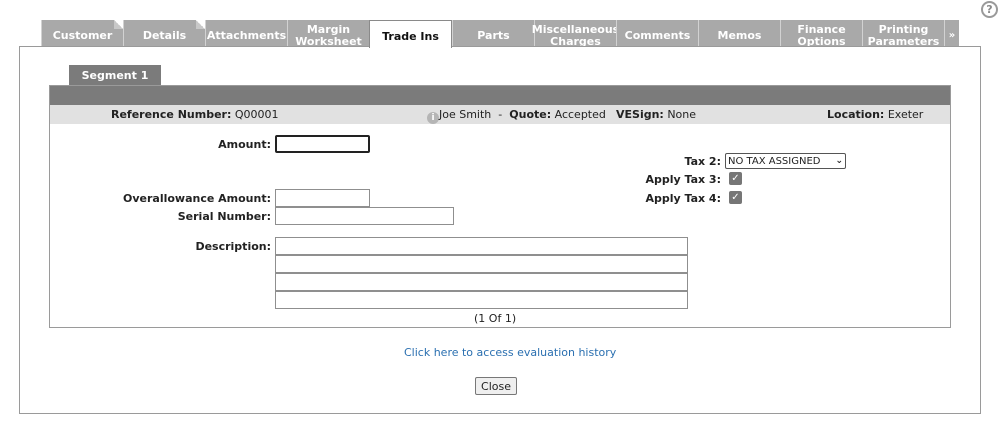  What do you see at coordinates (433, 118) in the screenshot?
I see `info-icon: i` at bounding box center [433, 118].